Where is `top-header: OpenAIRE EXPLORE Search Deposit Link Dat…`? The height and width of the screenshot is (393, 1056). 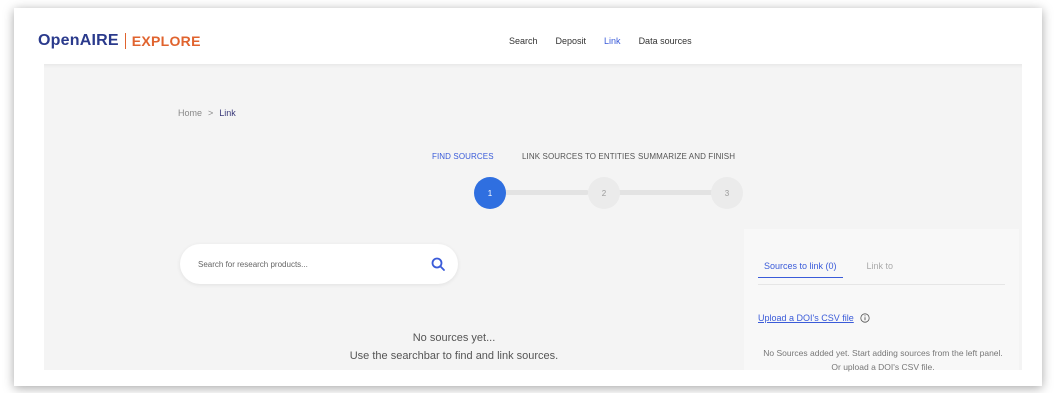 top-header: OpenAIRE EXPLORE Search Deposit Link Dat… is located at coordinates (528, 36).